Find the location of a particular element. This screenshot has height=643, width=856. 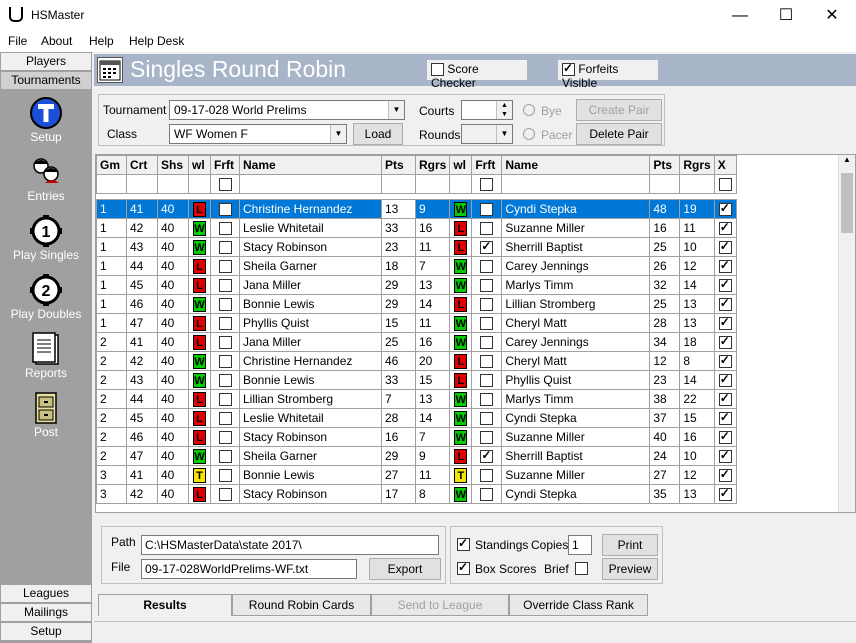

player-name-right: Phyllis Quist is located at coordinates (576, 380).